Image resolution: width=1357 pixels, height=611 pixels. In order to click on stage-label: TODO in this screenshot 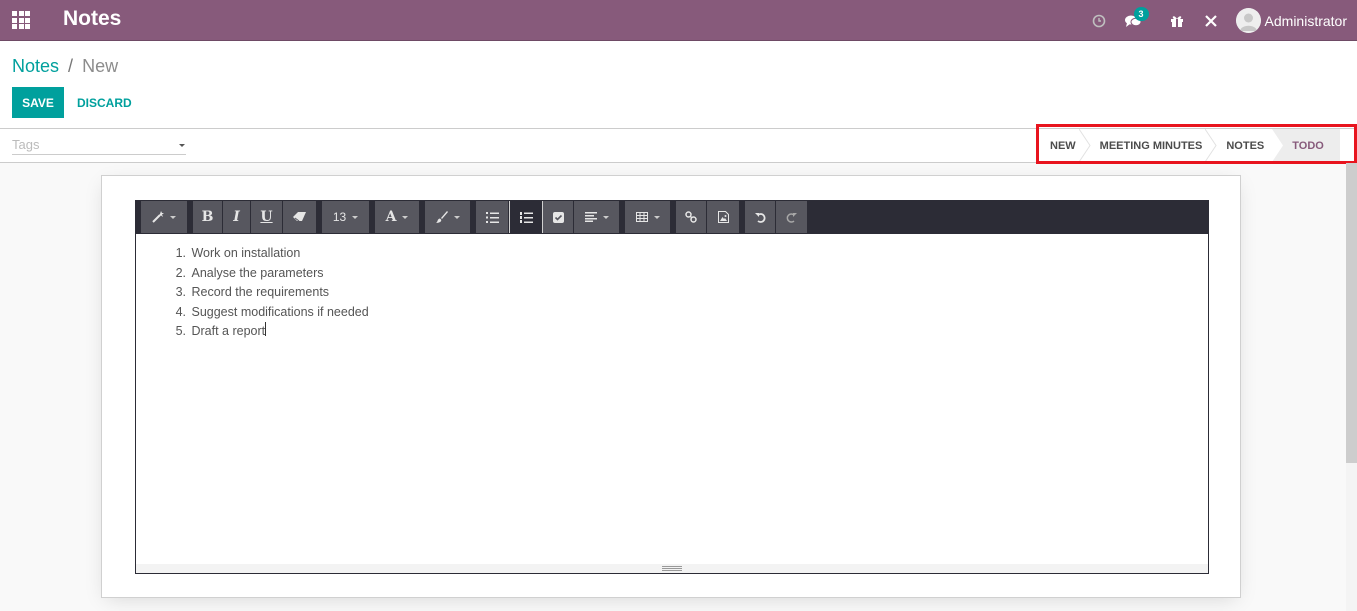, I will do `click(1308, 145)`.